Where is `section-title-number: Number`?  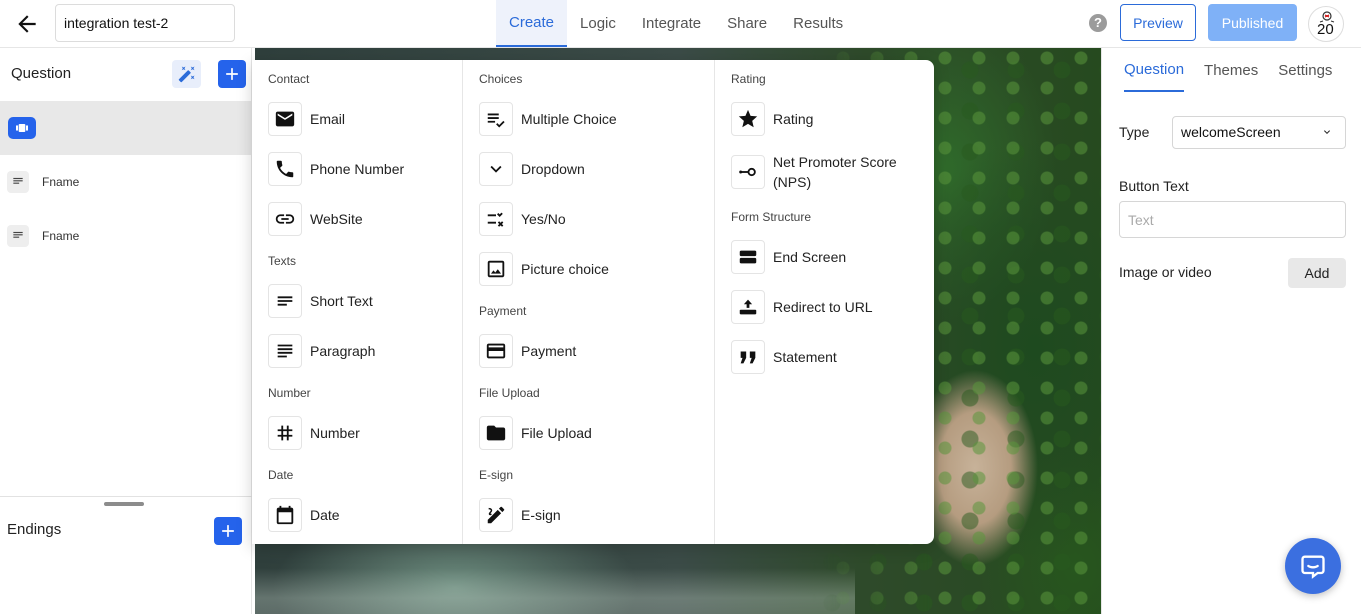
section-title-number: Number is located at coordinates (289, 393).